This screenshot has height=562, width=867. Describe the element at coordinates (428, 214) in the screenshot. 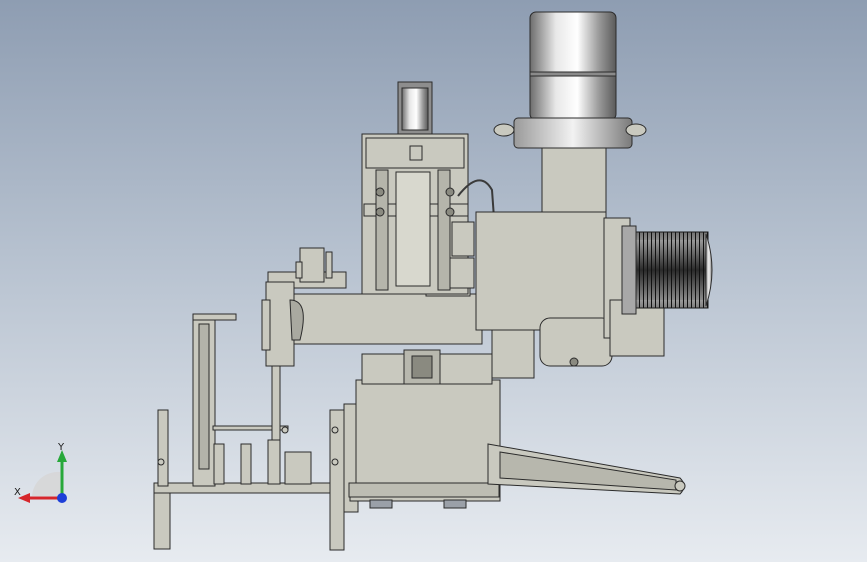

I see `ball-screw-frame` at that location.